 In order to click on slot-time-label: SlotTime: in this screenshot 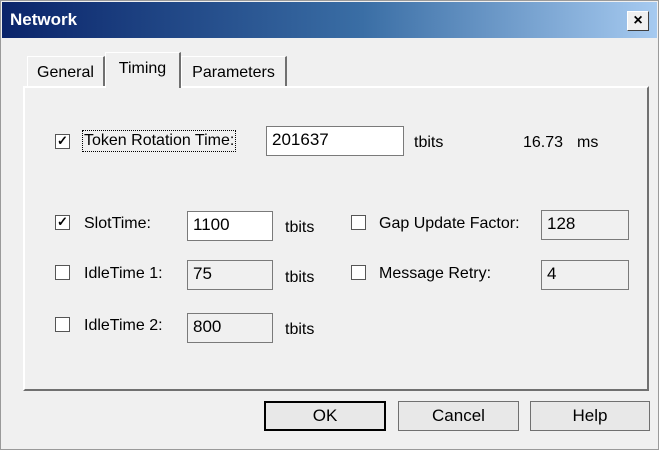, I will do `click(117, 223)`.